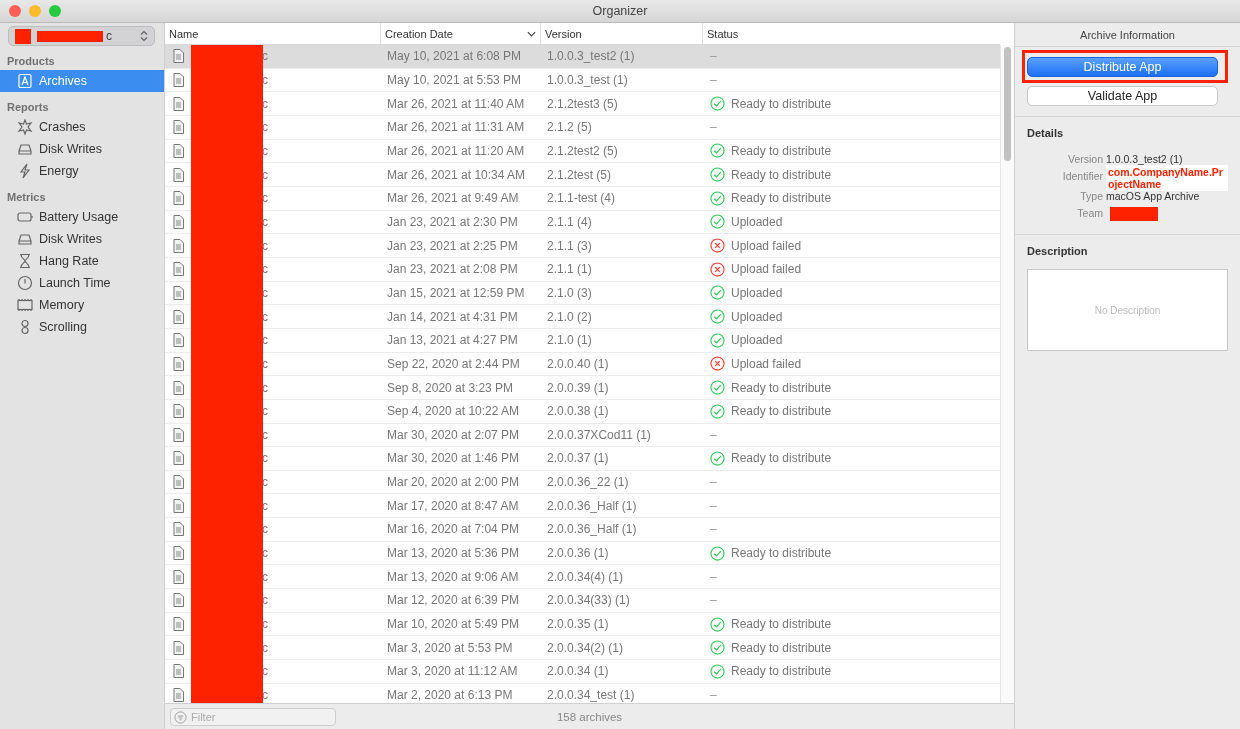 The height and width of the screenshot is (729, 1240). I want to click on table-cell: Sep 4, 2020 at 10:22 AM, so click(453, 411).